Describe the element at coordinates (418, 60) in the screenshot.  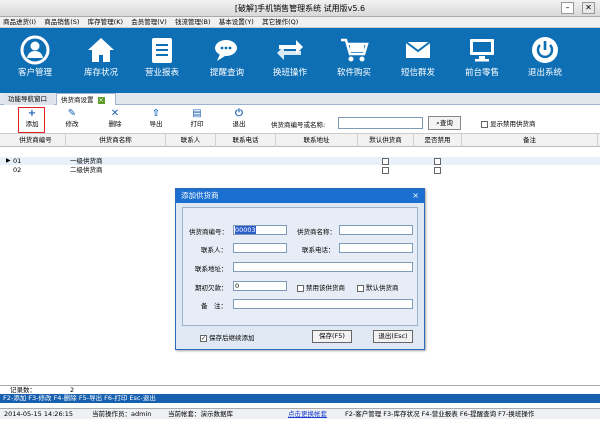
I see `sms-button: 短信群发` at that location.